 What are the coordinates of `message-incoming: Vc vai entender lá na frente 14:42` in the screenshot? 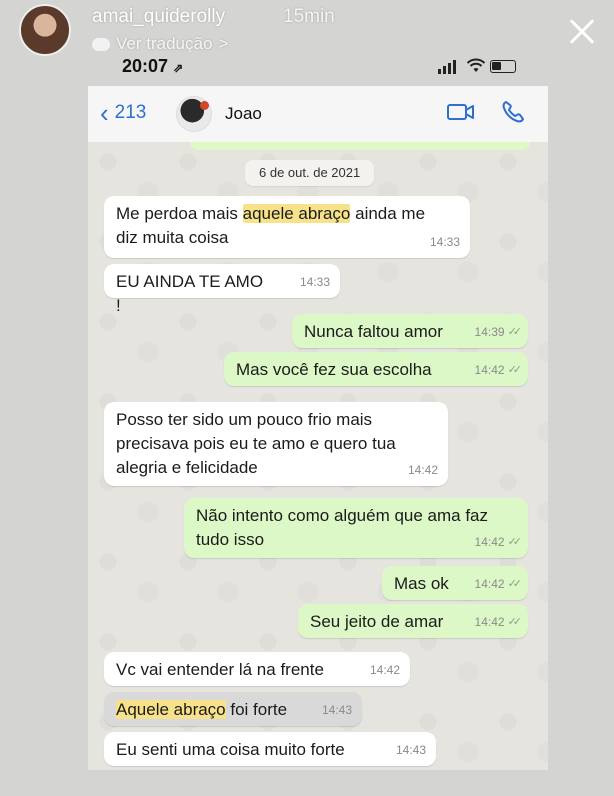 It's located at (257, 669).